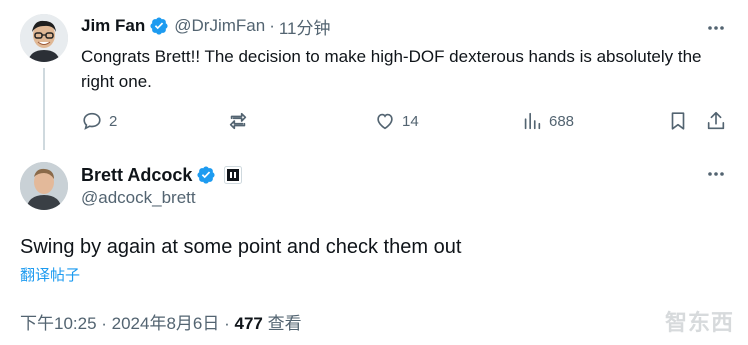 This screenshot has height=345, width=748. What do you see at coordinates (92, 121) in the screenshot?
I see `comment-icon` at bounding box center [92, 121].